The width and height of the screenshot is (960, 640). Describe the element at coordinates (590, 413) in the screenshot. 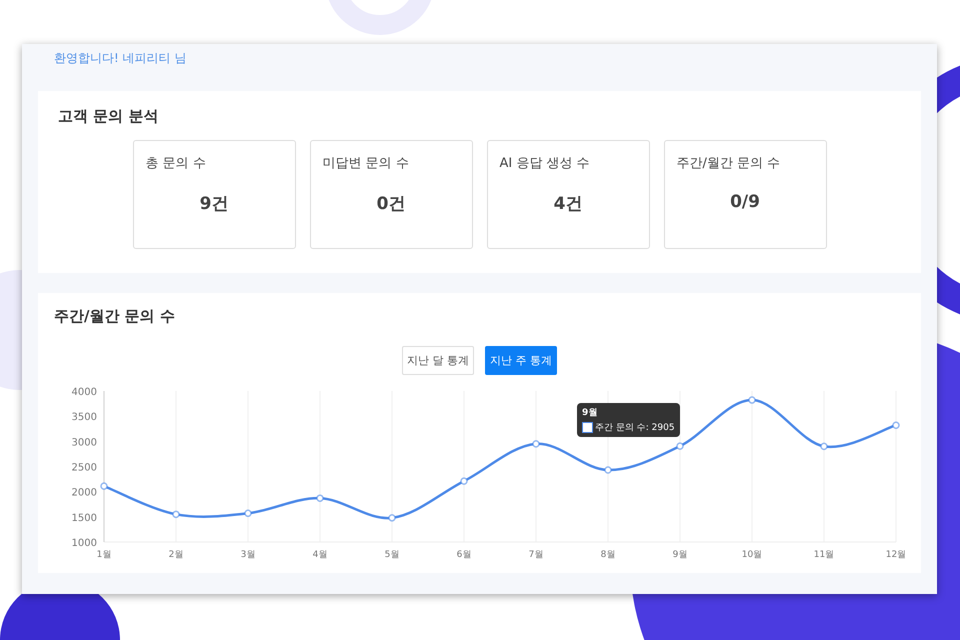

I see `tooltip-title: 9월` at that location.